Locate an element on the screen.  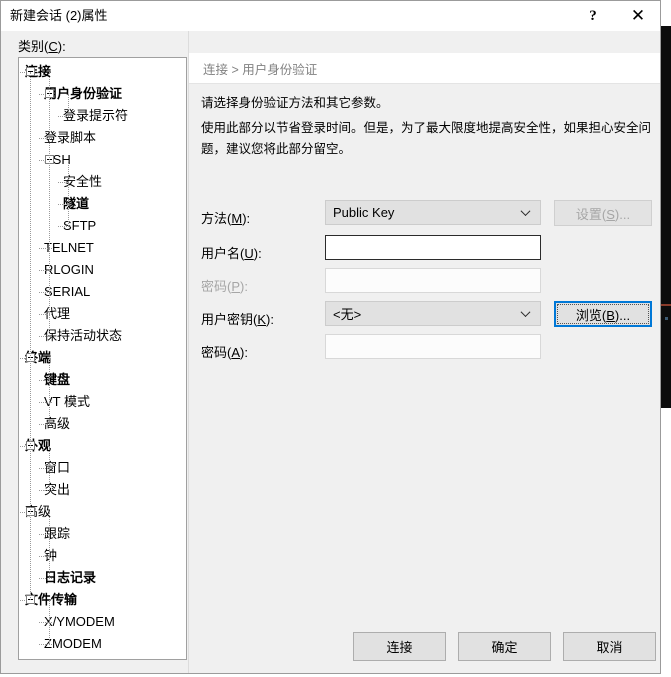
passphrase-label-mnemonic: A is located at coordinates (236, 352).